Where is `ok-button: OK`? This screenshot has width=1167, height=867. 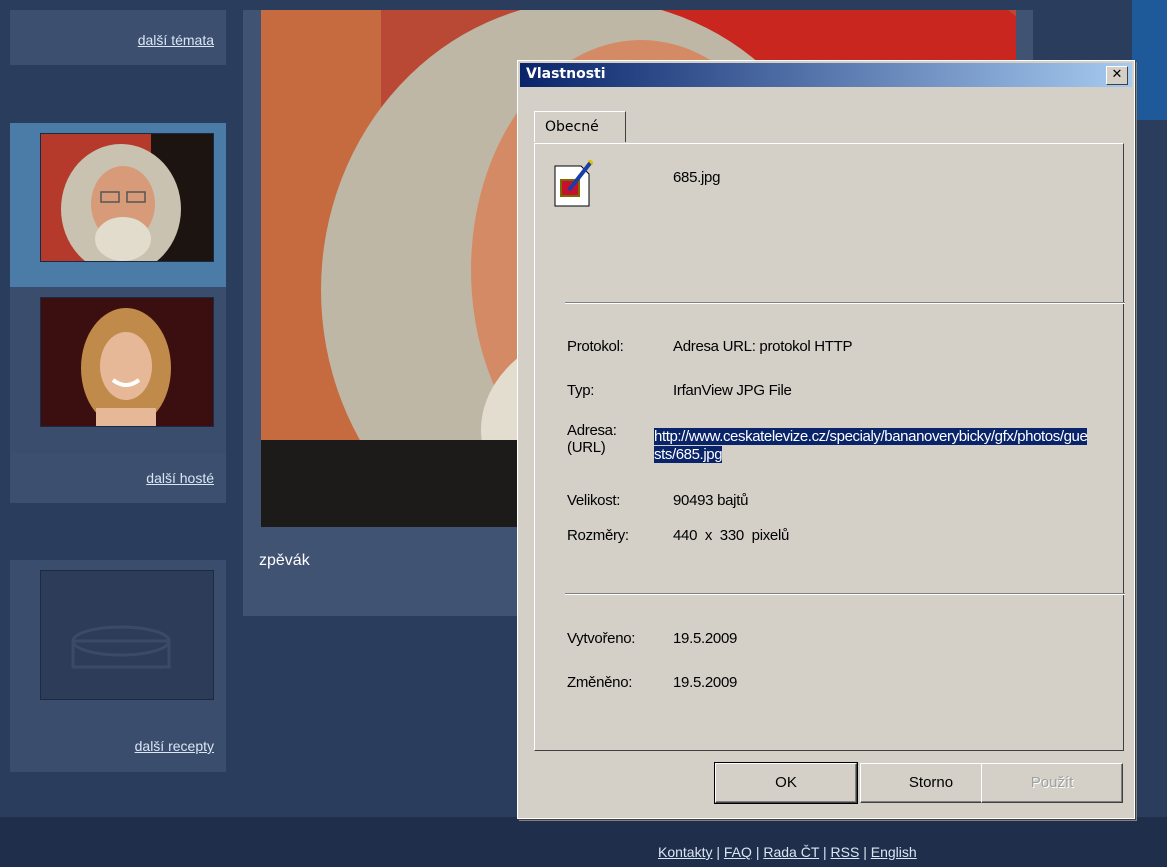 ok-button: OK is located at coordinates (786, 783).